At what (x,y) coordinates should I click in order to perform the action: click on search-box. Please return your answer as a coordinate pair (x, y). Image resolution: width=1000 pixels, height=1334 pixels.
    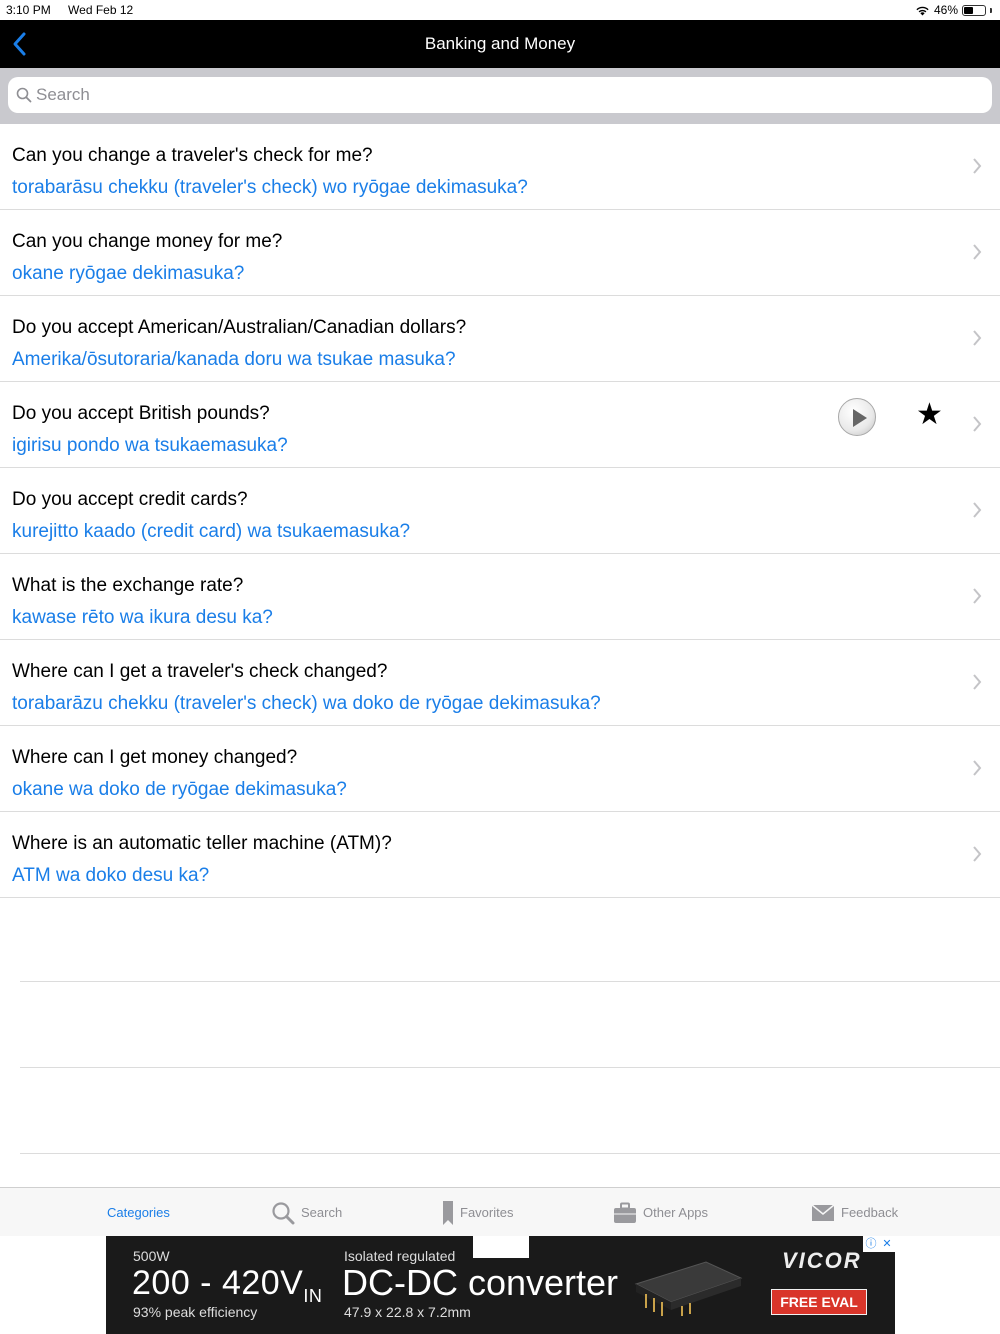
    Looking at the image, I should click on (500, 95).